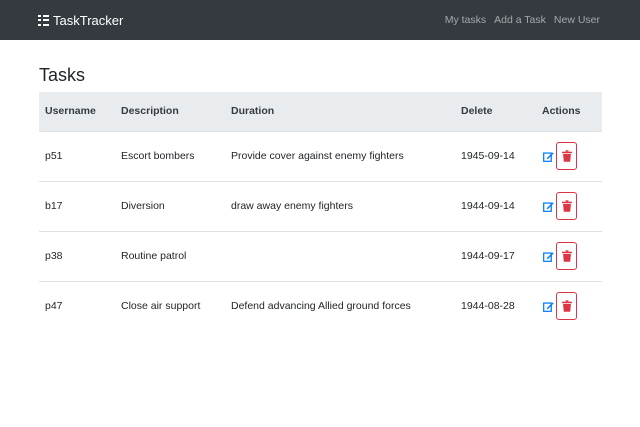  What do you see at coordinates (158, 156) in the screenshot?
I see `cell-description: Escort bombers` at bounding box center [158, 156].